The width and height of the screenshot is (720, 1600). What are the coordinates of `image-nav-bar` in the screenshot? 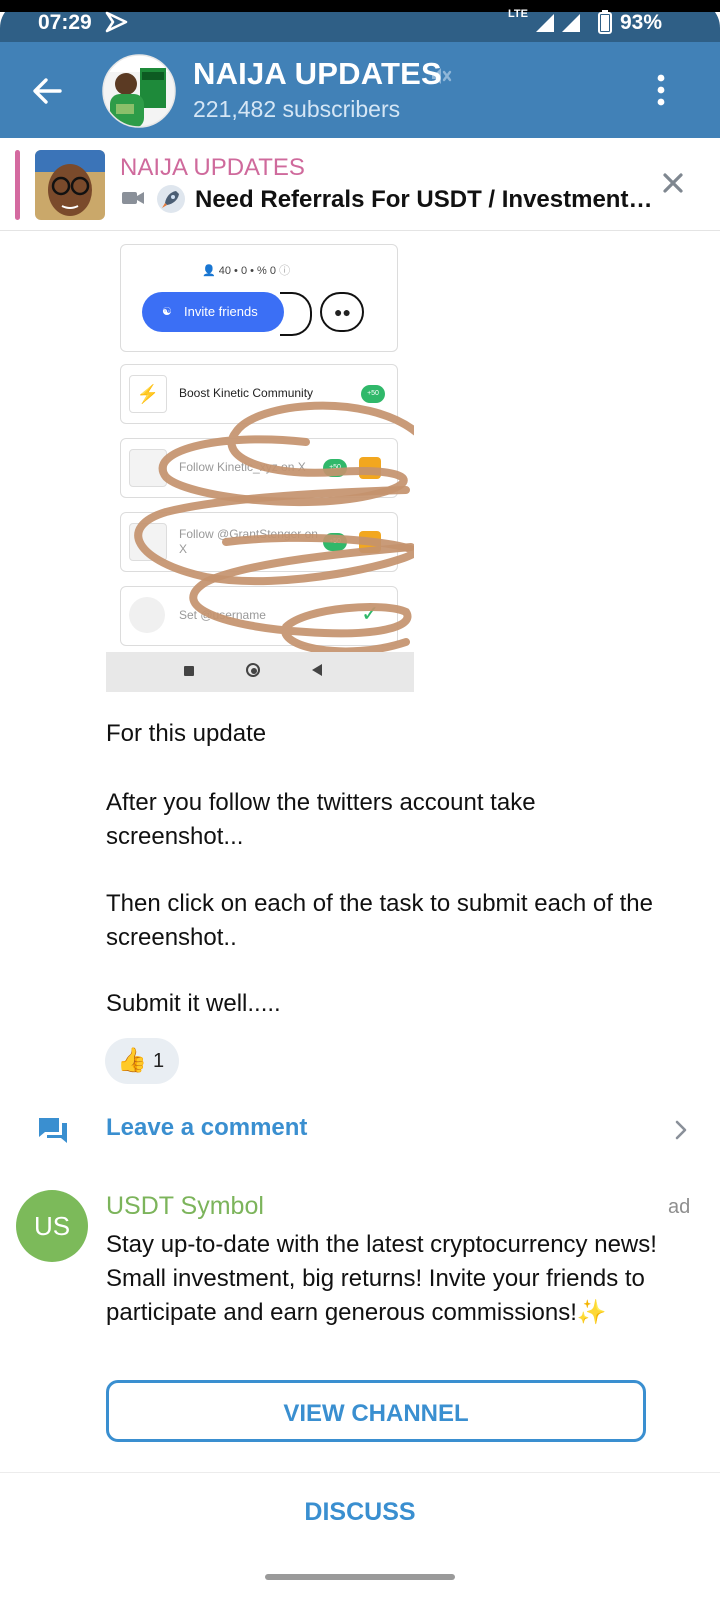 It's located at (260, 672).